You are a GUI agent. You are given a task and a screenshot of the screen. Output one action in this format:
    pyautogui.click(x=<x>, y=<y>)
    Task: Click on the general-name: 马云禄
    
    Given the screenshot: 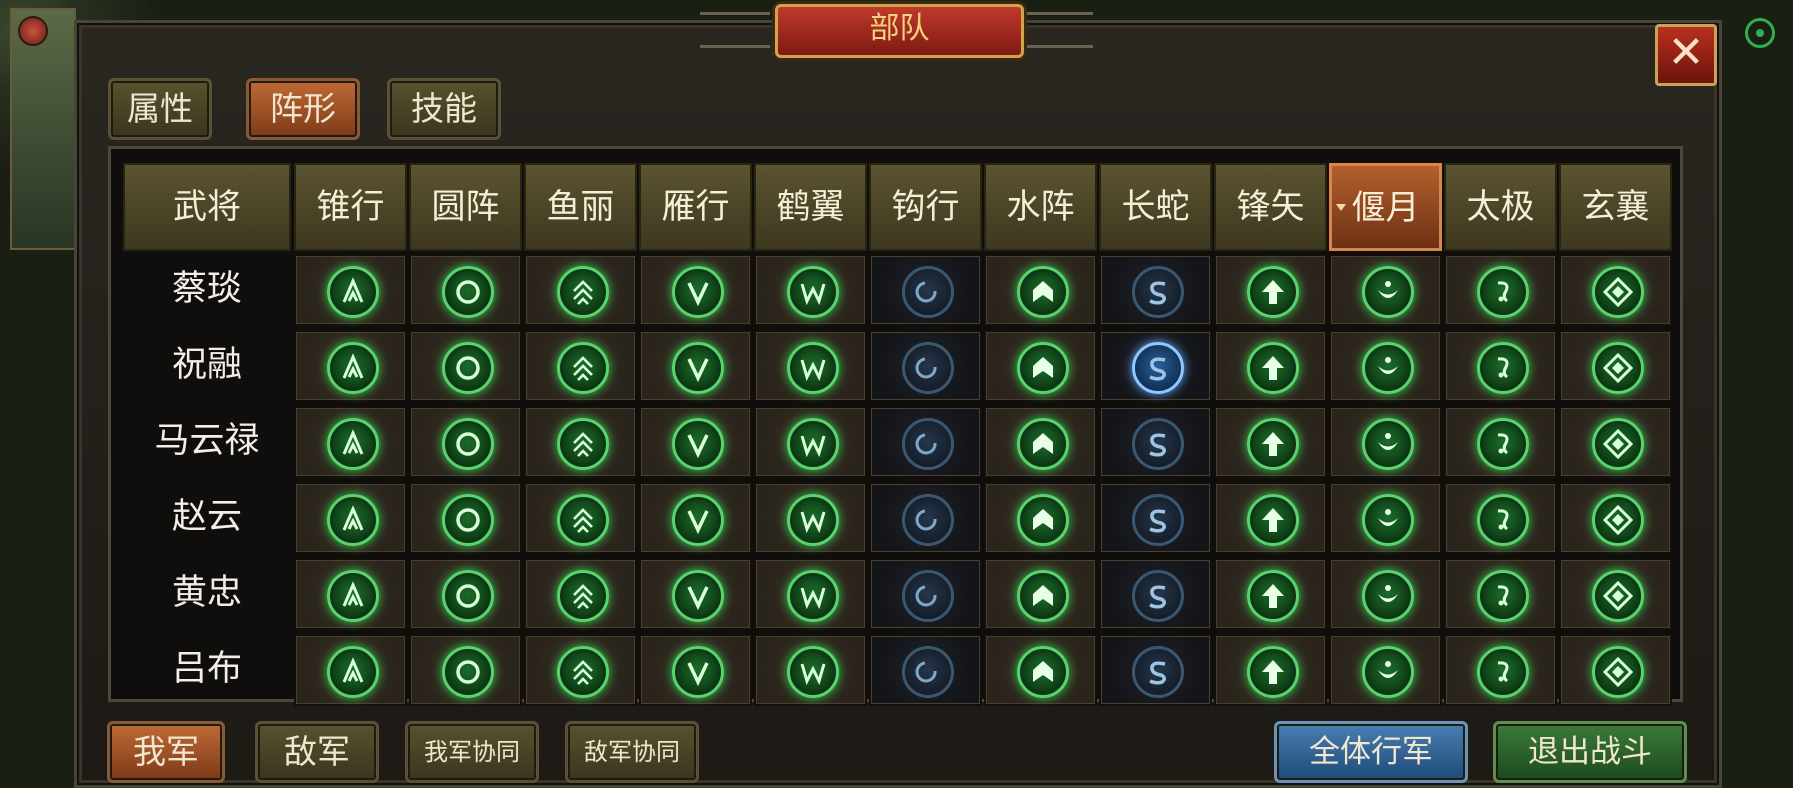 What is the action you would take?
    pyautogui.click(x=207, y=442)
    